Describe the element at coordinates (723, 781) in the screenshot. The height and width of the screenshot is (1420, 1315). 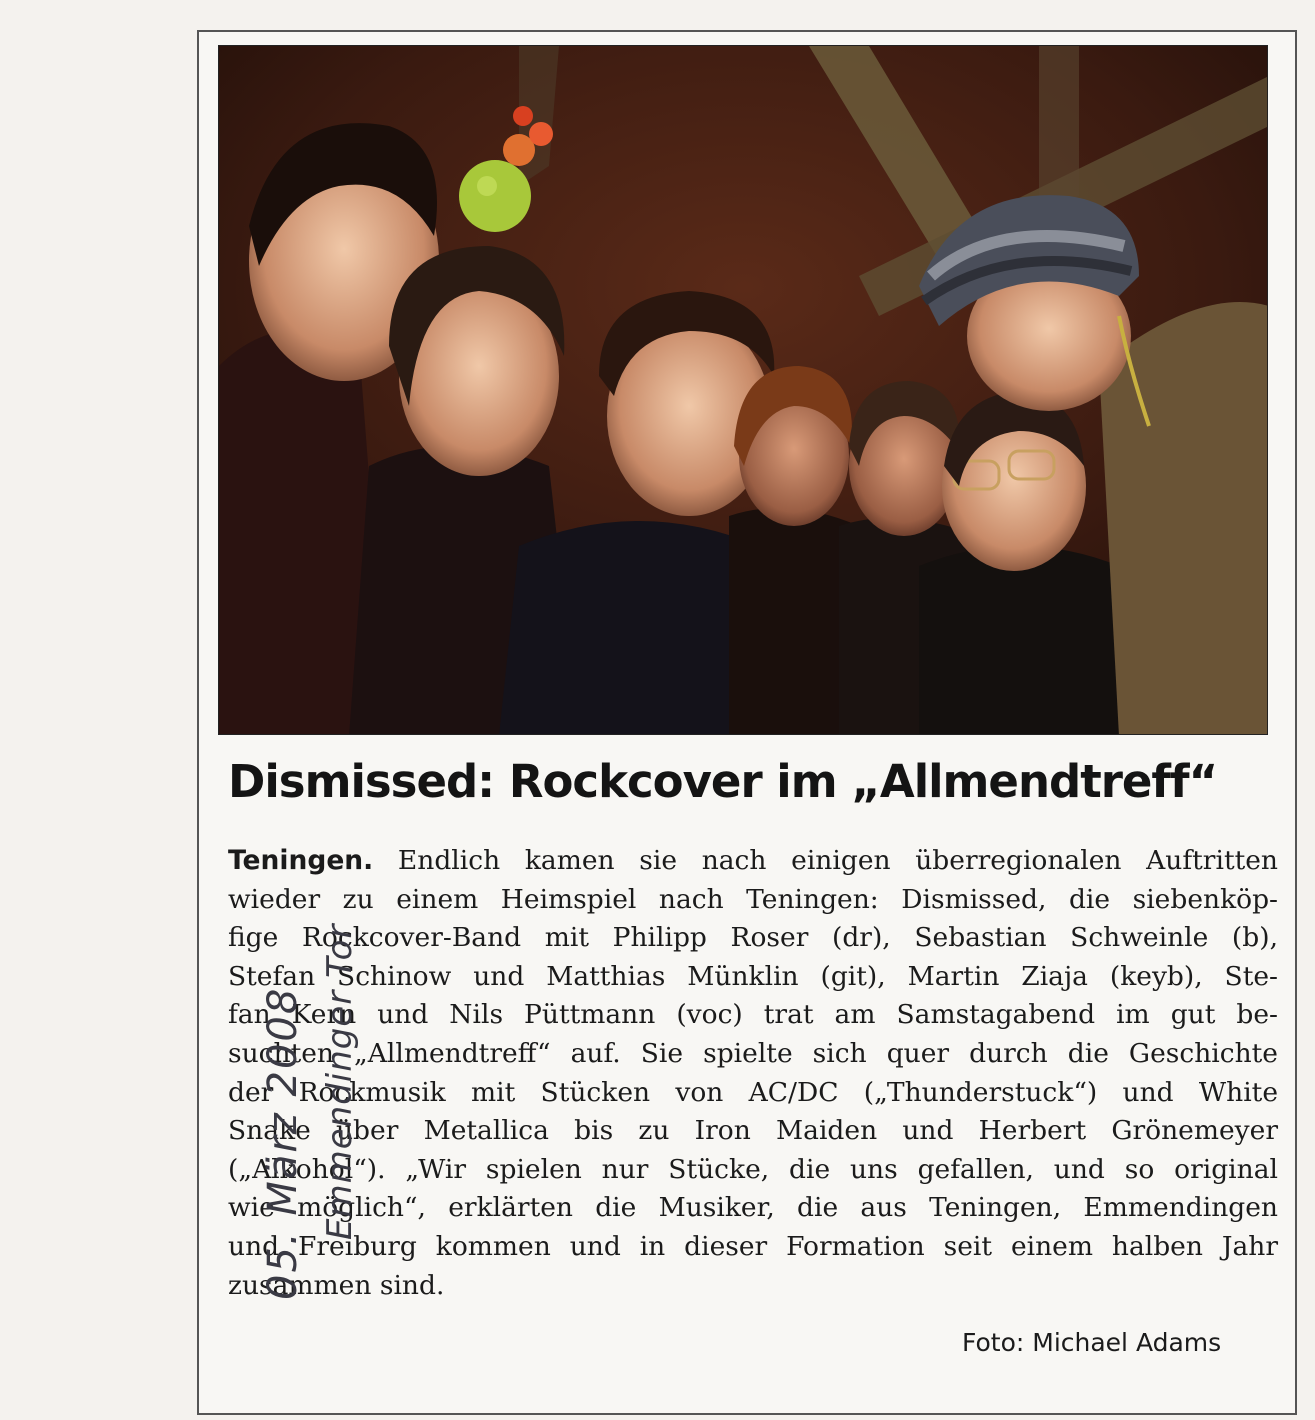
I see `article-headline: Dismissed: Rockcover im „Allmendtreff“` at that location.